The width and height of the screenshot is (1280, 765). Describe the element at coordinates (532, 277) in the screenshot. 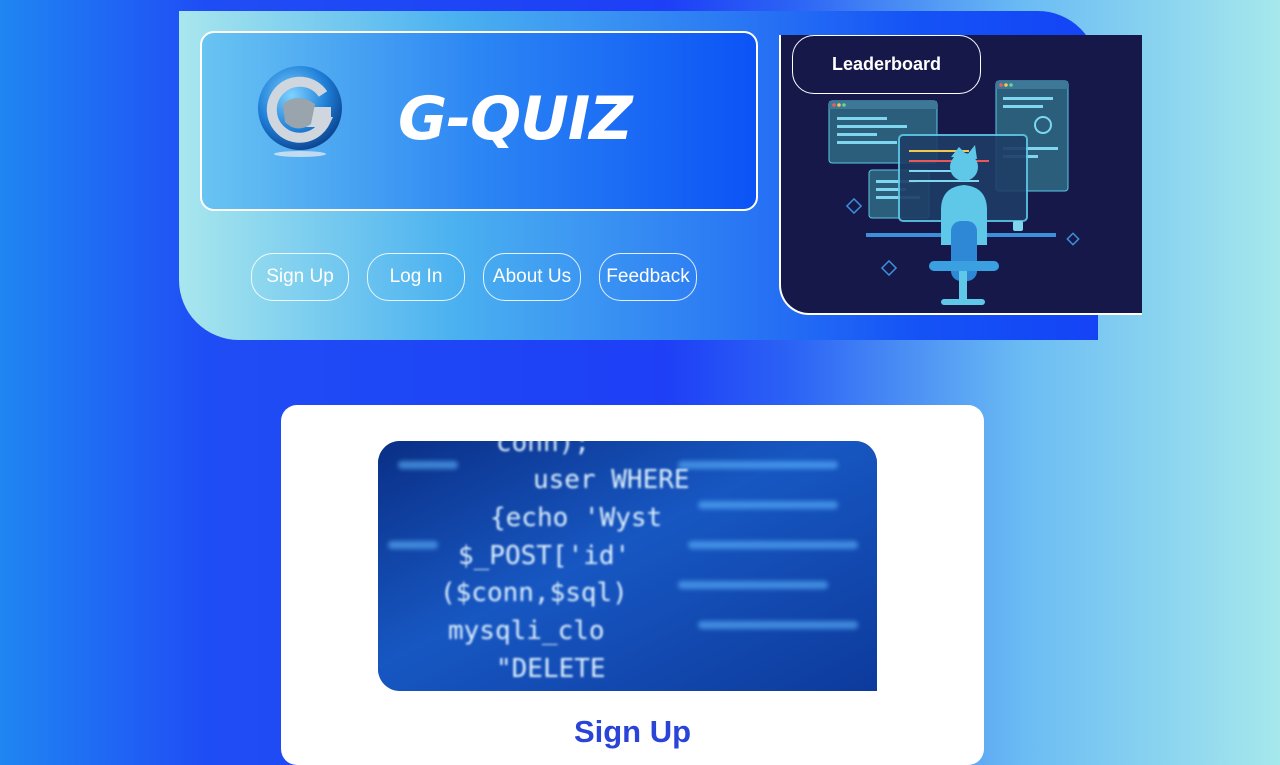

I see `about-us-button: About Us` at that location.